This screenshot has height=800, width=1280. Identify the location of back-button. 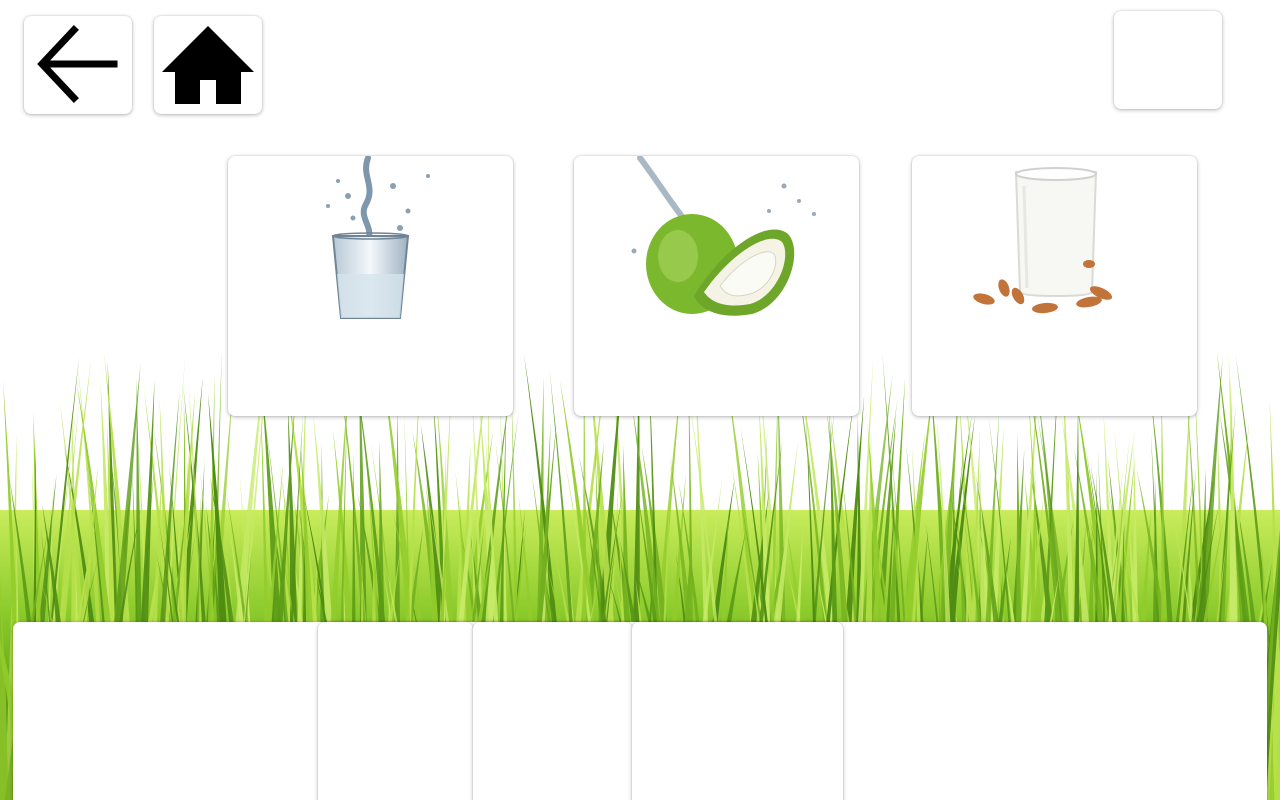
(78, 65).